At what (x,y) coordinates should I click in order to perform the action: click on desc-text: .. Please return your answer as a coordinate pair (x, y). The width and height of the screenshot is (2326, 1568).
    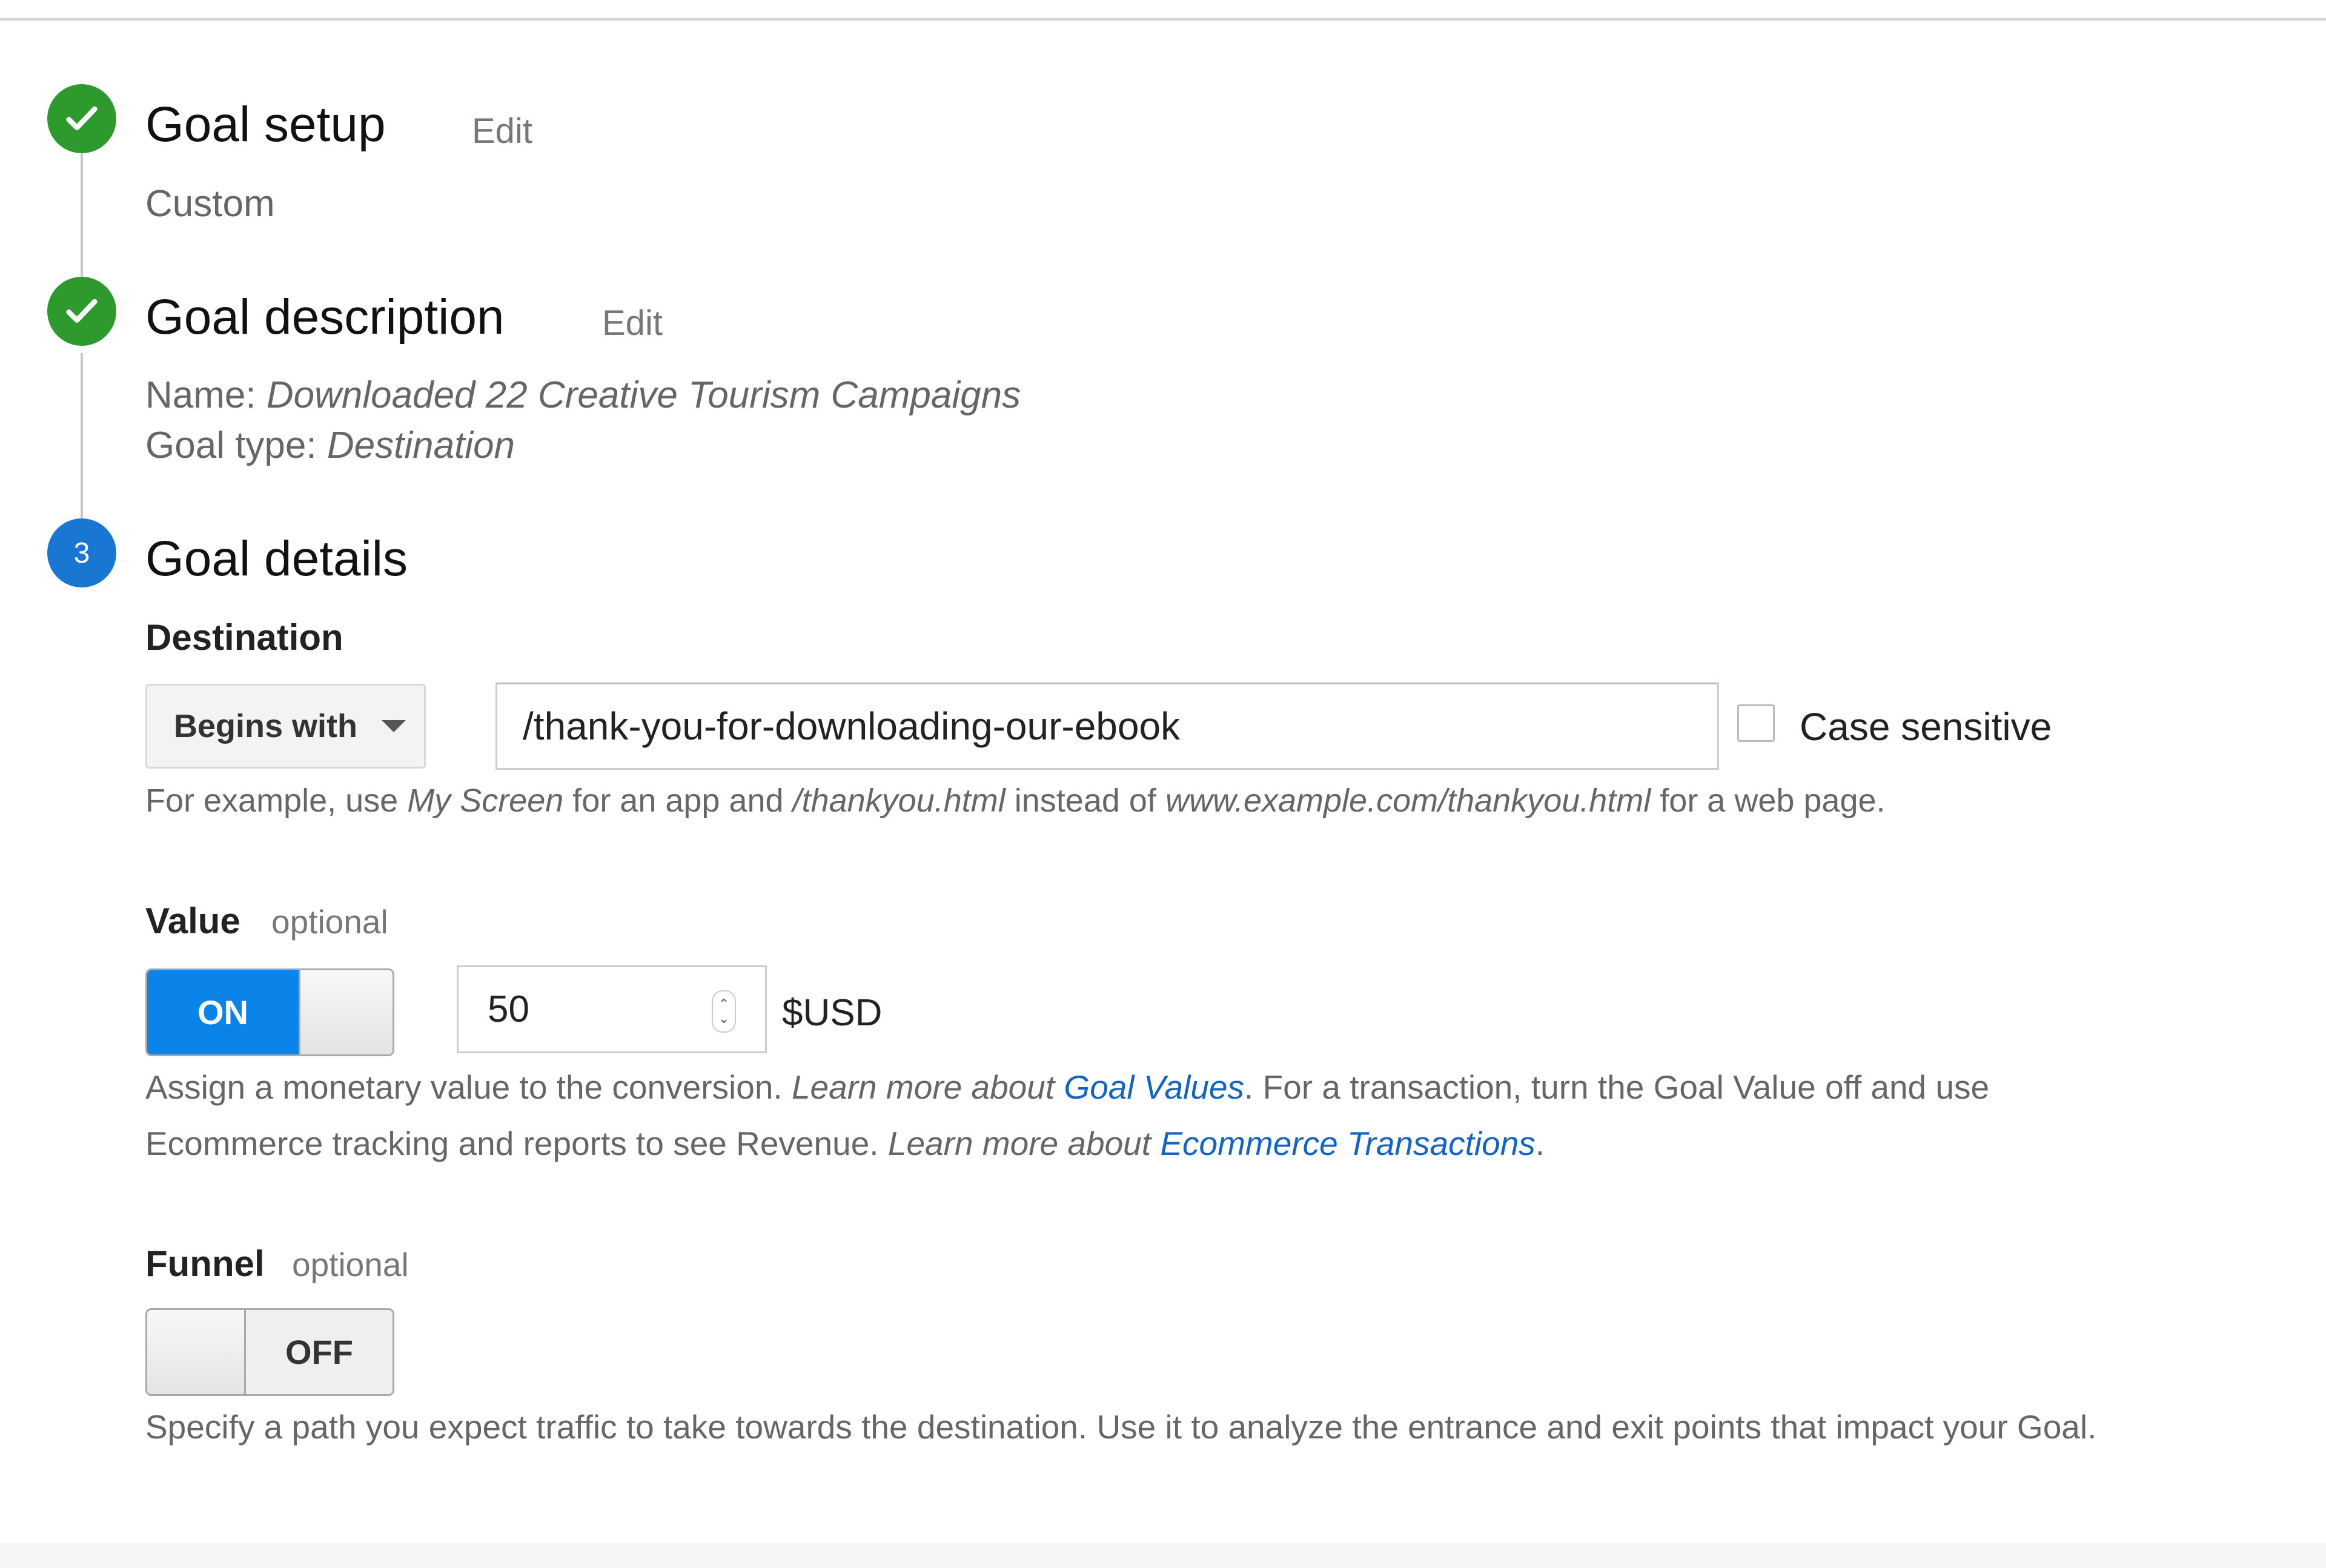
    Looking at the image, I should click on (1540, 1143).